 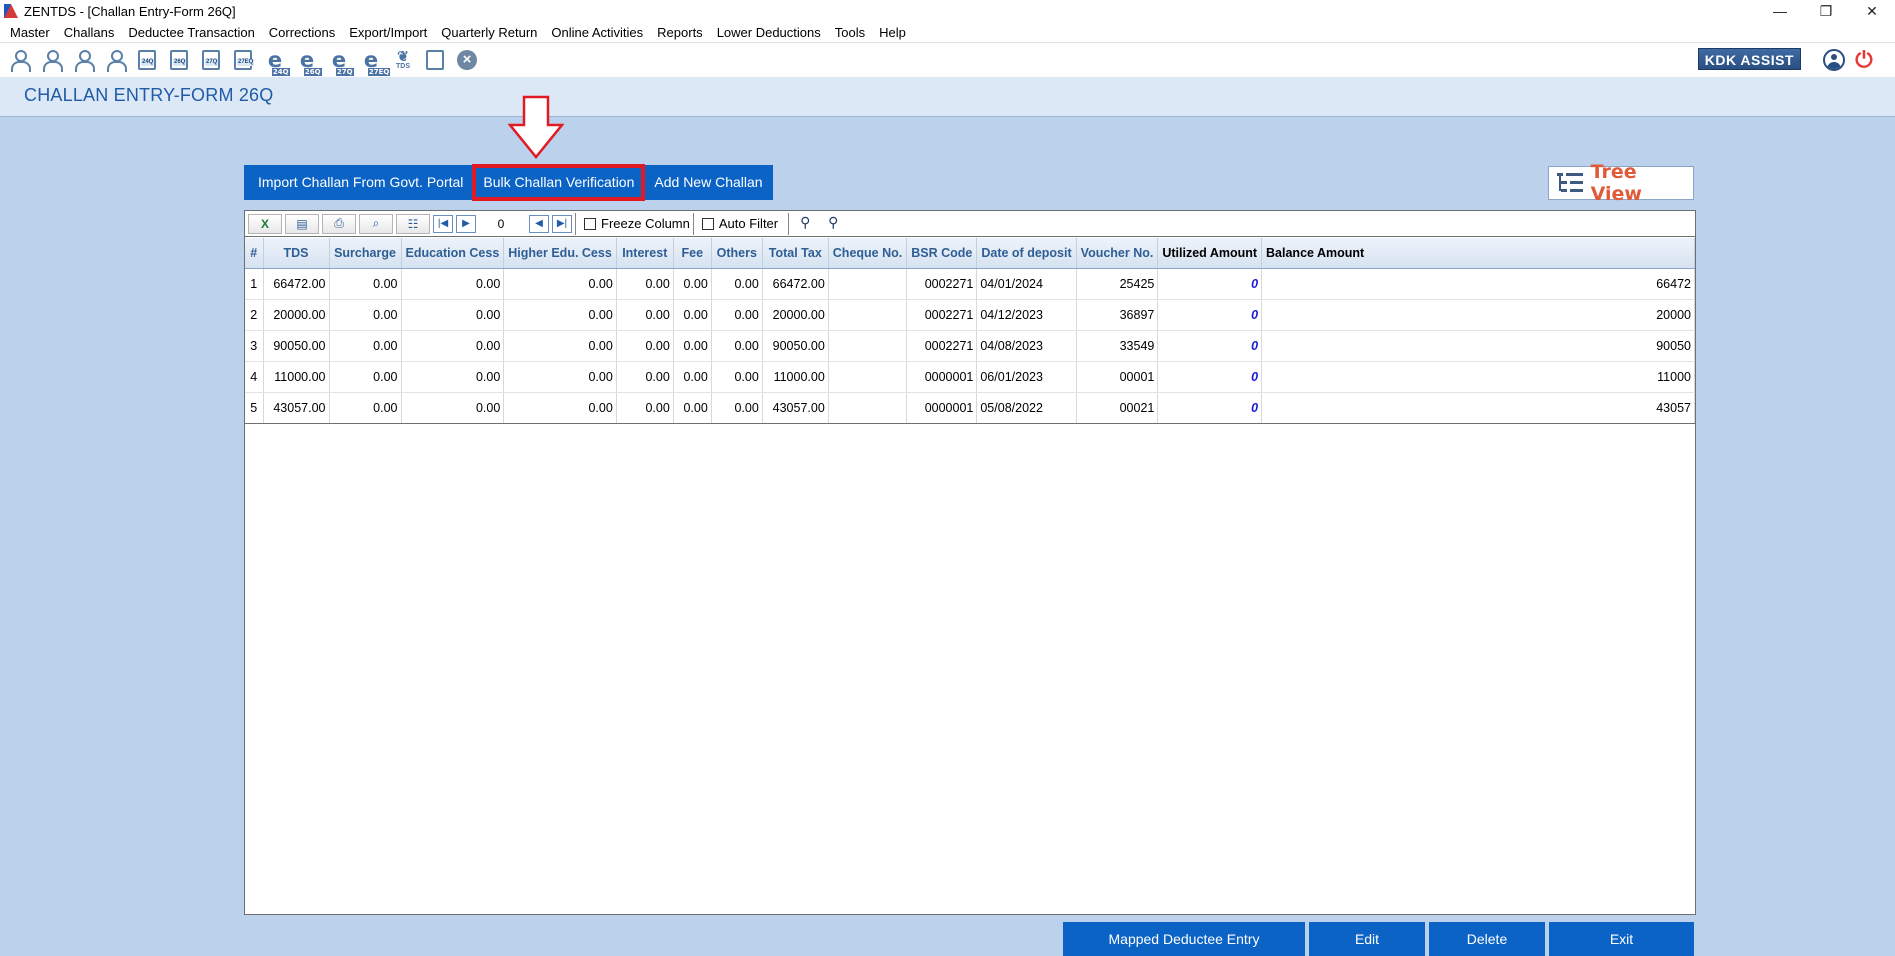 I want to click on column-header-education-cess: Education Cess, so click(x=453, y=253).